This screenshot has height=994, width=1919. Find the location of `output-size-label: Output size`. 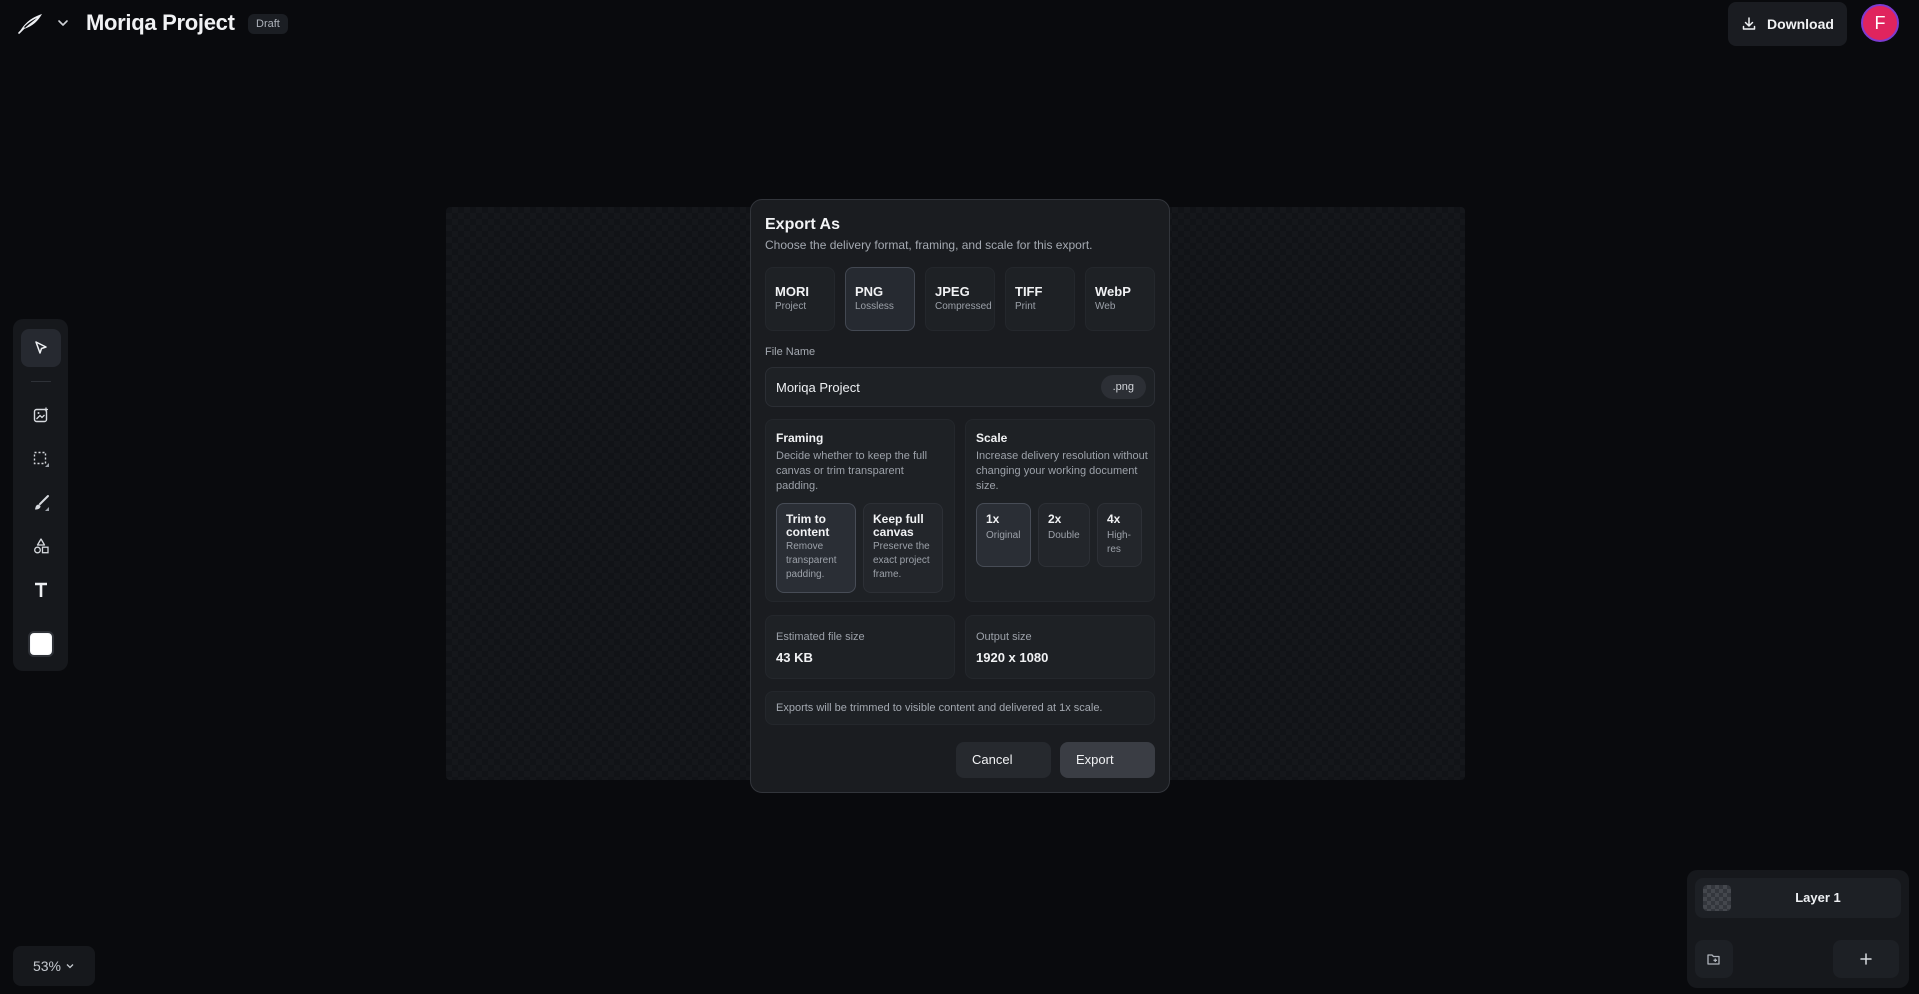

output-size-label: Output size is located at coordinates (1004, 637).